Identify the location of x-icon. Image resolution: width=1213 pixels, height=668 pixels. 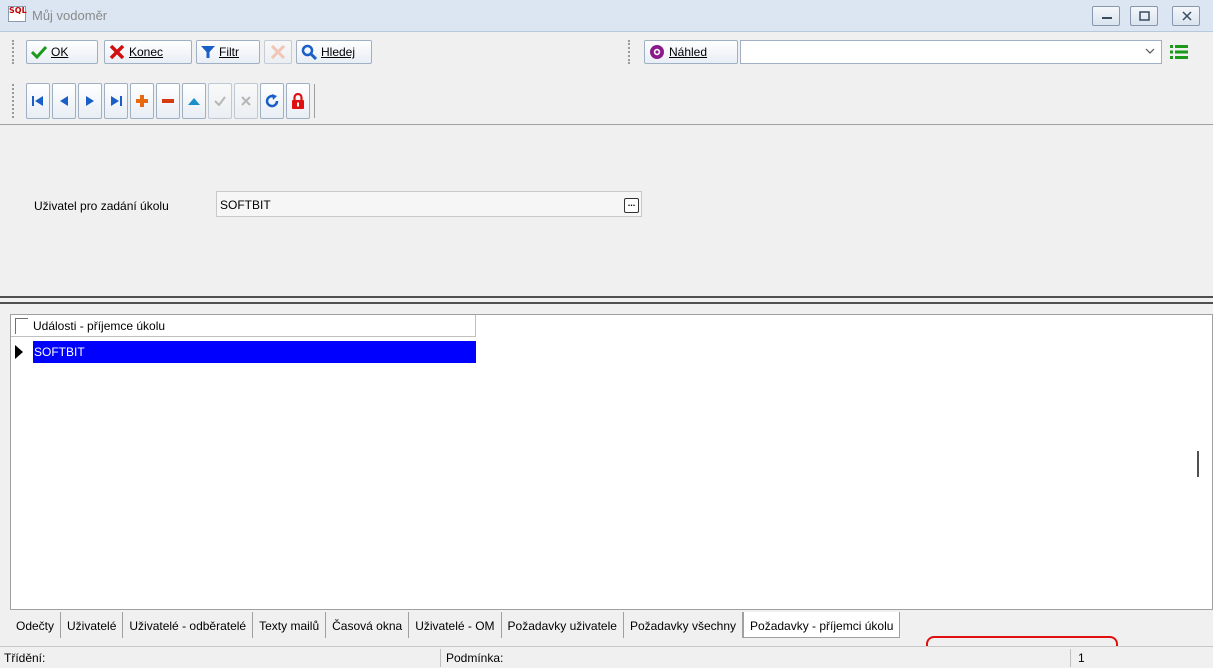
(246, 101).